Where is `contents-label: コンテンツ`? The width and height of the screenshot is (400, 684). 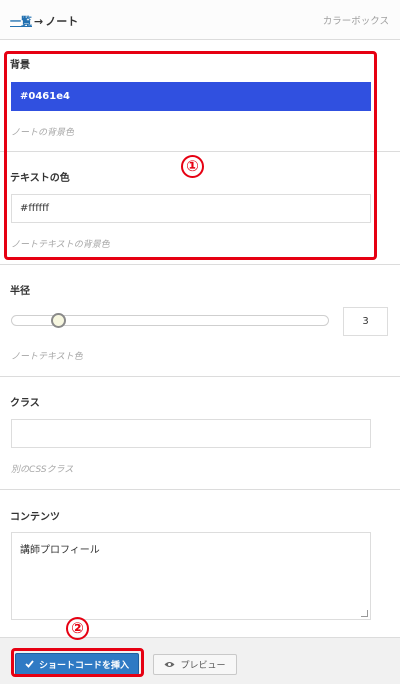
contents-label: コンテンツ is located at coordinates (35, 517).